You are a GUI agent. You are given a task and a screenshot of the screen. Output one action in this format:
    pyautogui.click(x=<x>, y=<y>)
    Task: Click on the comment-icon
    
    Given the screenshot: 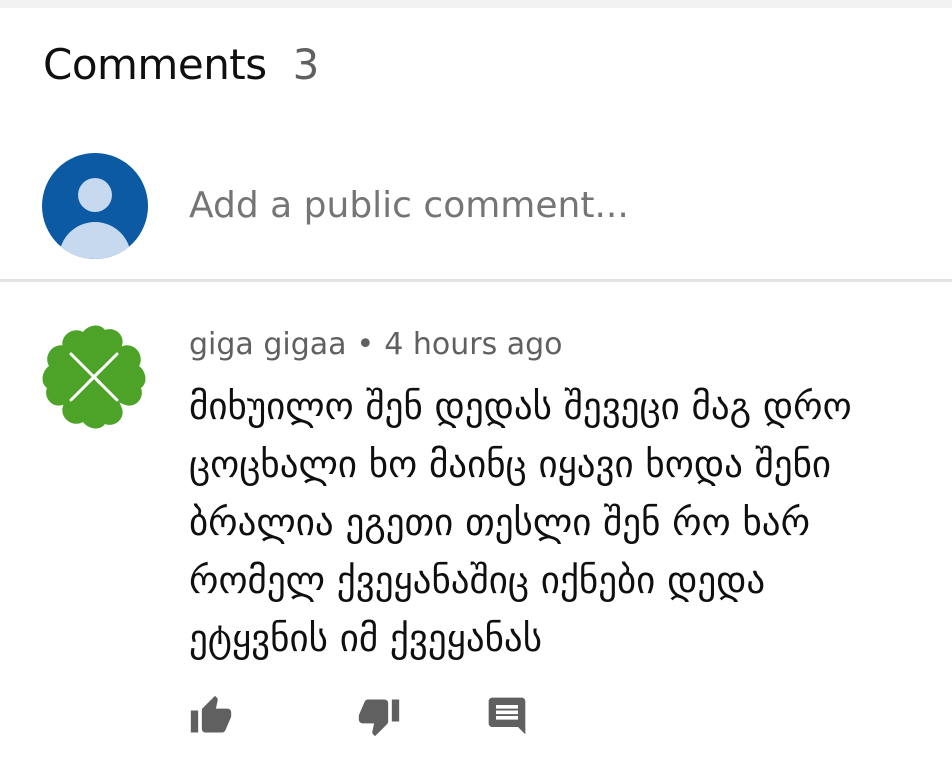 What is the action you would take?
    pyautogui.click(x=507, y=716)
    